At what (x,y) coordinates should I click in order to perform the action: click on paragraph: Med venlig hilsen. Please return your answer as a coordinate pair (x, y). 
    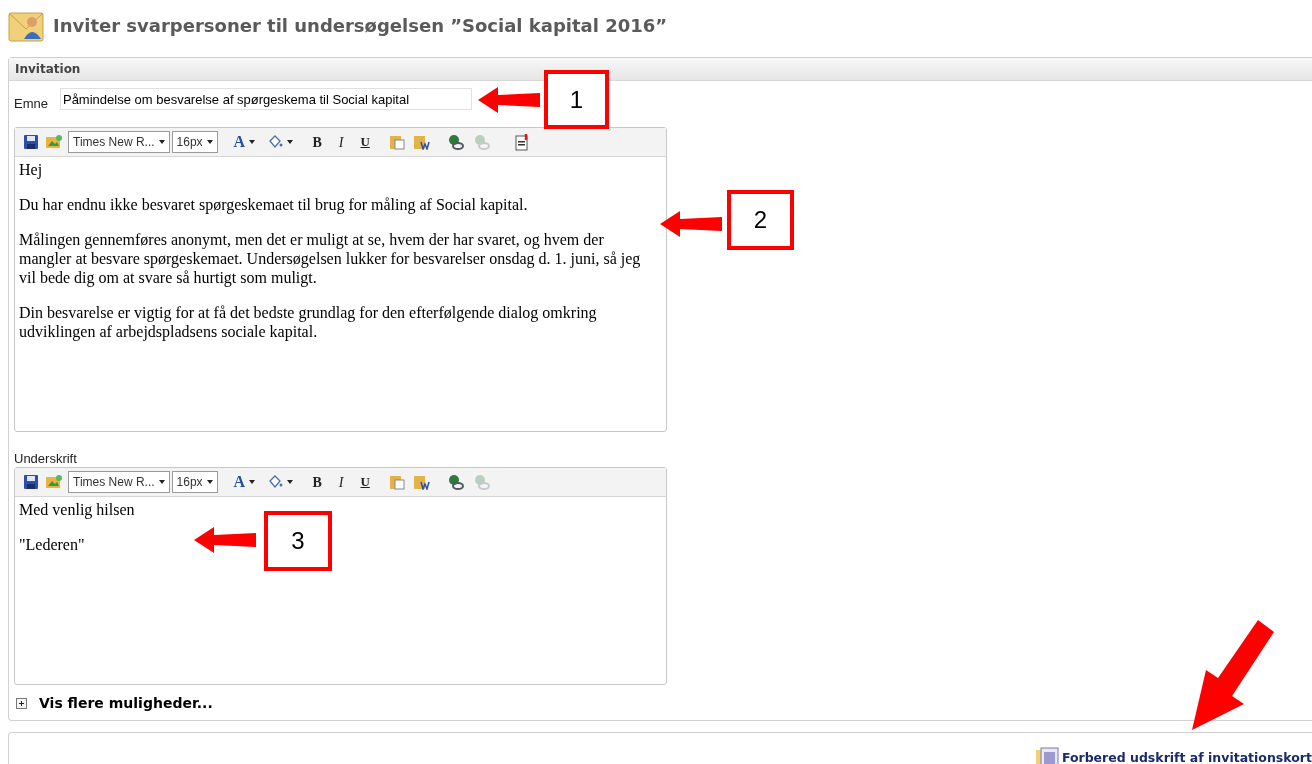
    Looking at the image, I should click on (77, 509).